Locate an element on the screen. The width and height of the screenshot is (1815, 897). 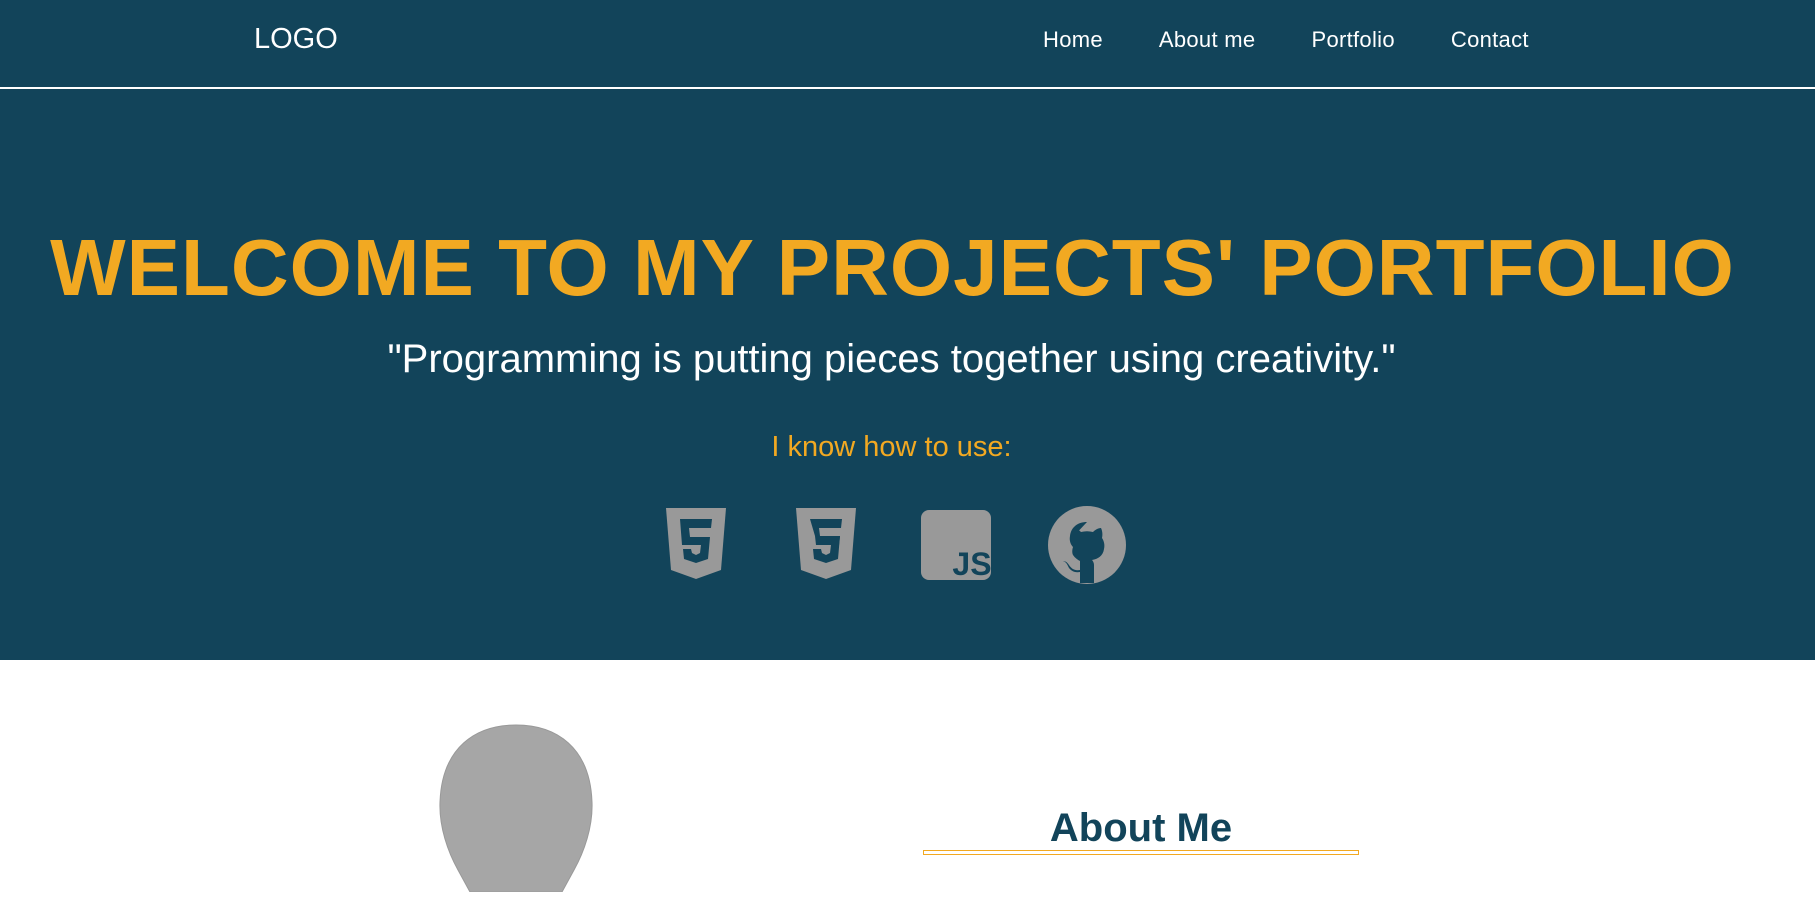
javascript-icon-text: JS is located at coordinates (971, 564).